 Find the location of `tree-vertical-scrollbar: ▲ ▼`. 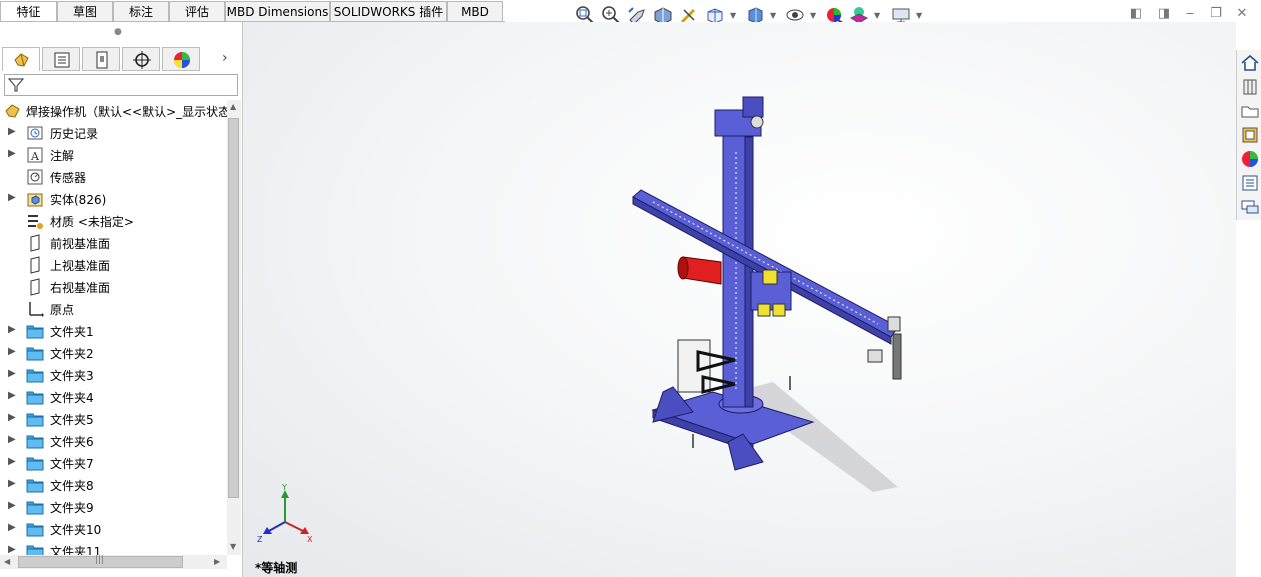

tree-vertical-scrollbar: ▲ ▼ is located at coordinates (234, 327).